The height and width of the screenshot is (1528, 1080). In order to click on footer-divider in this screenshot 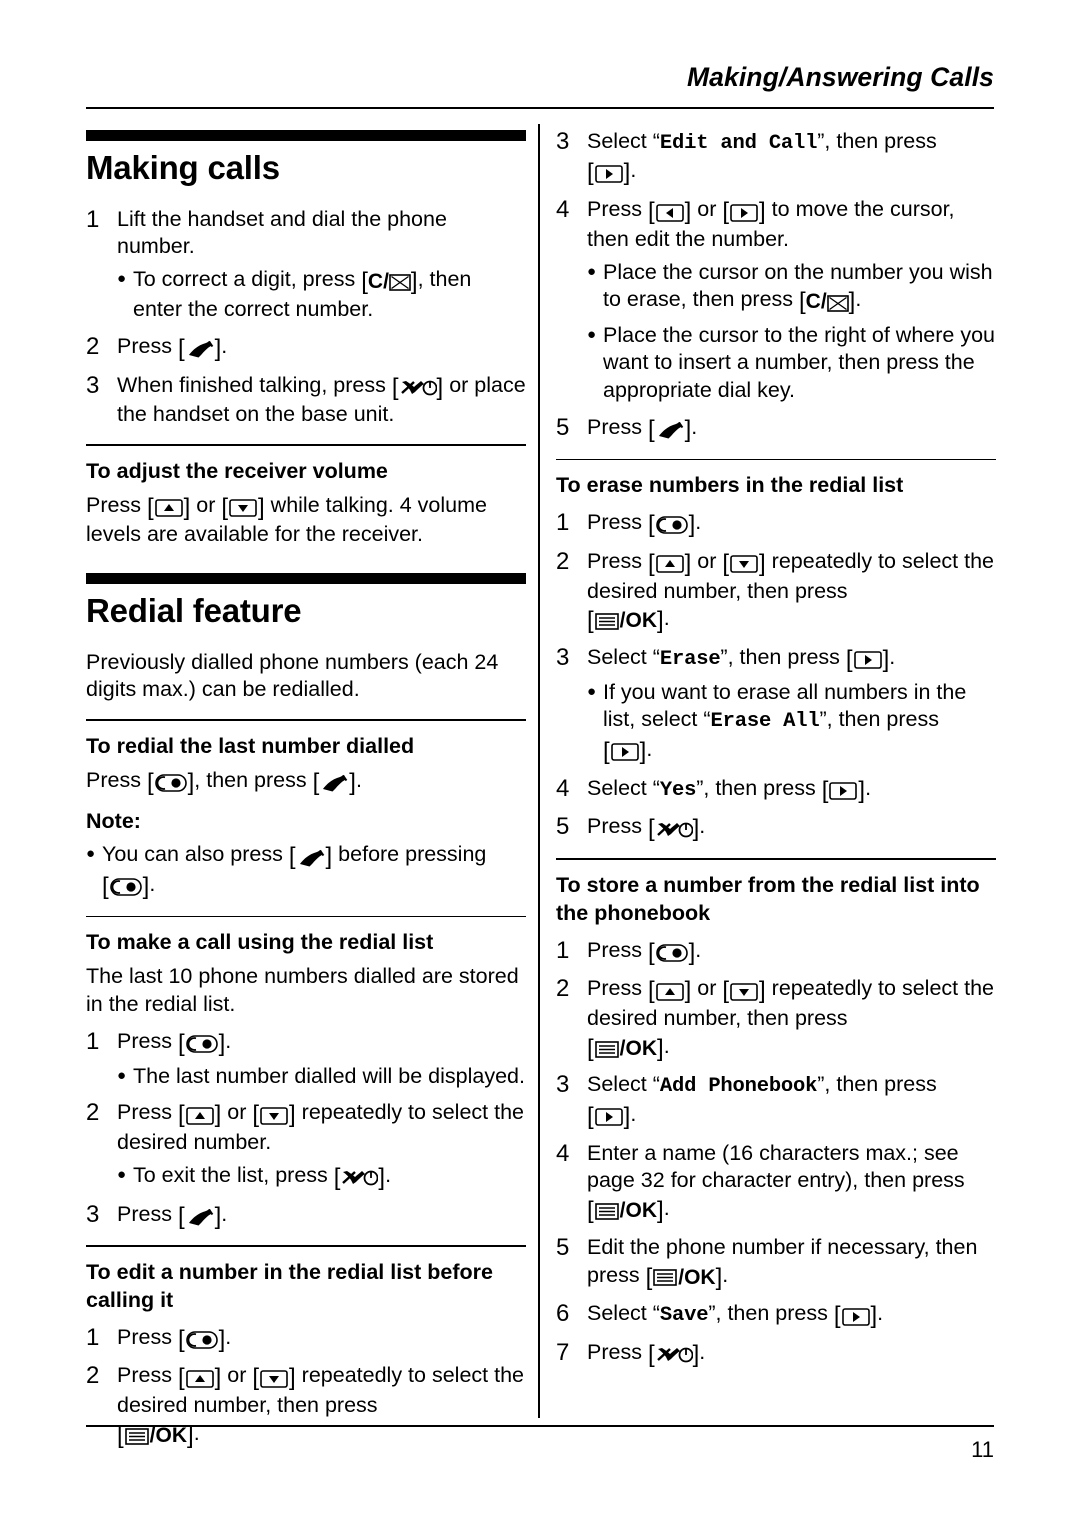, I will do `click(540, 1426)`.